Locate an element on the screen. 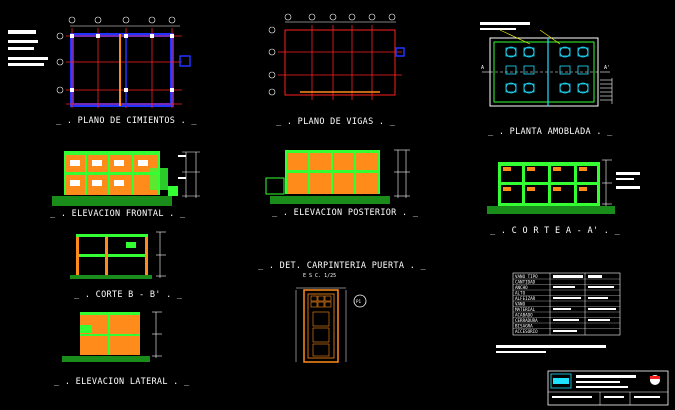 The width and height of the screenshot is (675, 410). section-bb: _ . CORTE B - B' . _ is located at coordinates (126, 265).